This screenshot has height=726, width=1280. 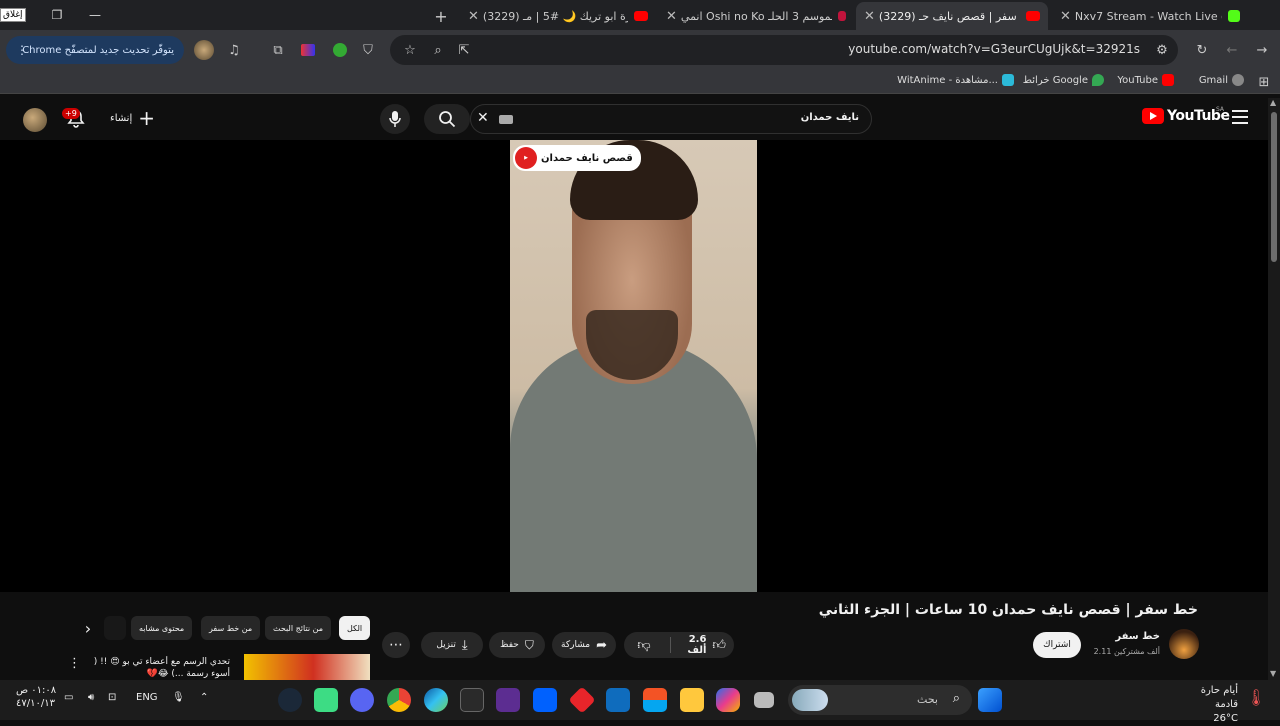 What do you see at coordinates (95, 15) in the screenshot?
I see `minimize-icon: —` at bounding box center [95, 15].